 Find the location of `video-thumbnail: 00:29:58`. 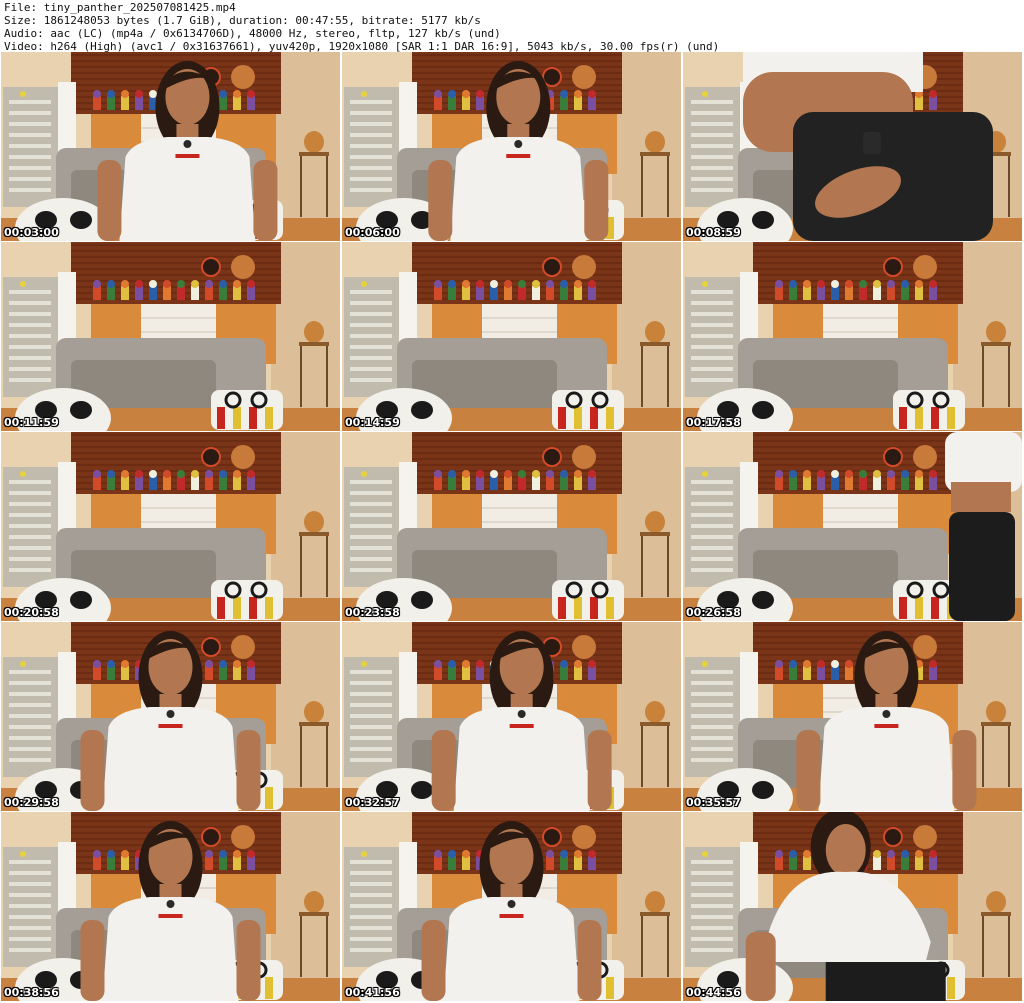

video-thumbnail: 00:29:58 is located at coordinates (170, 716).